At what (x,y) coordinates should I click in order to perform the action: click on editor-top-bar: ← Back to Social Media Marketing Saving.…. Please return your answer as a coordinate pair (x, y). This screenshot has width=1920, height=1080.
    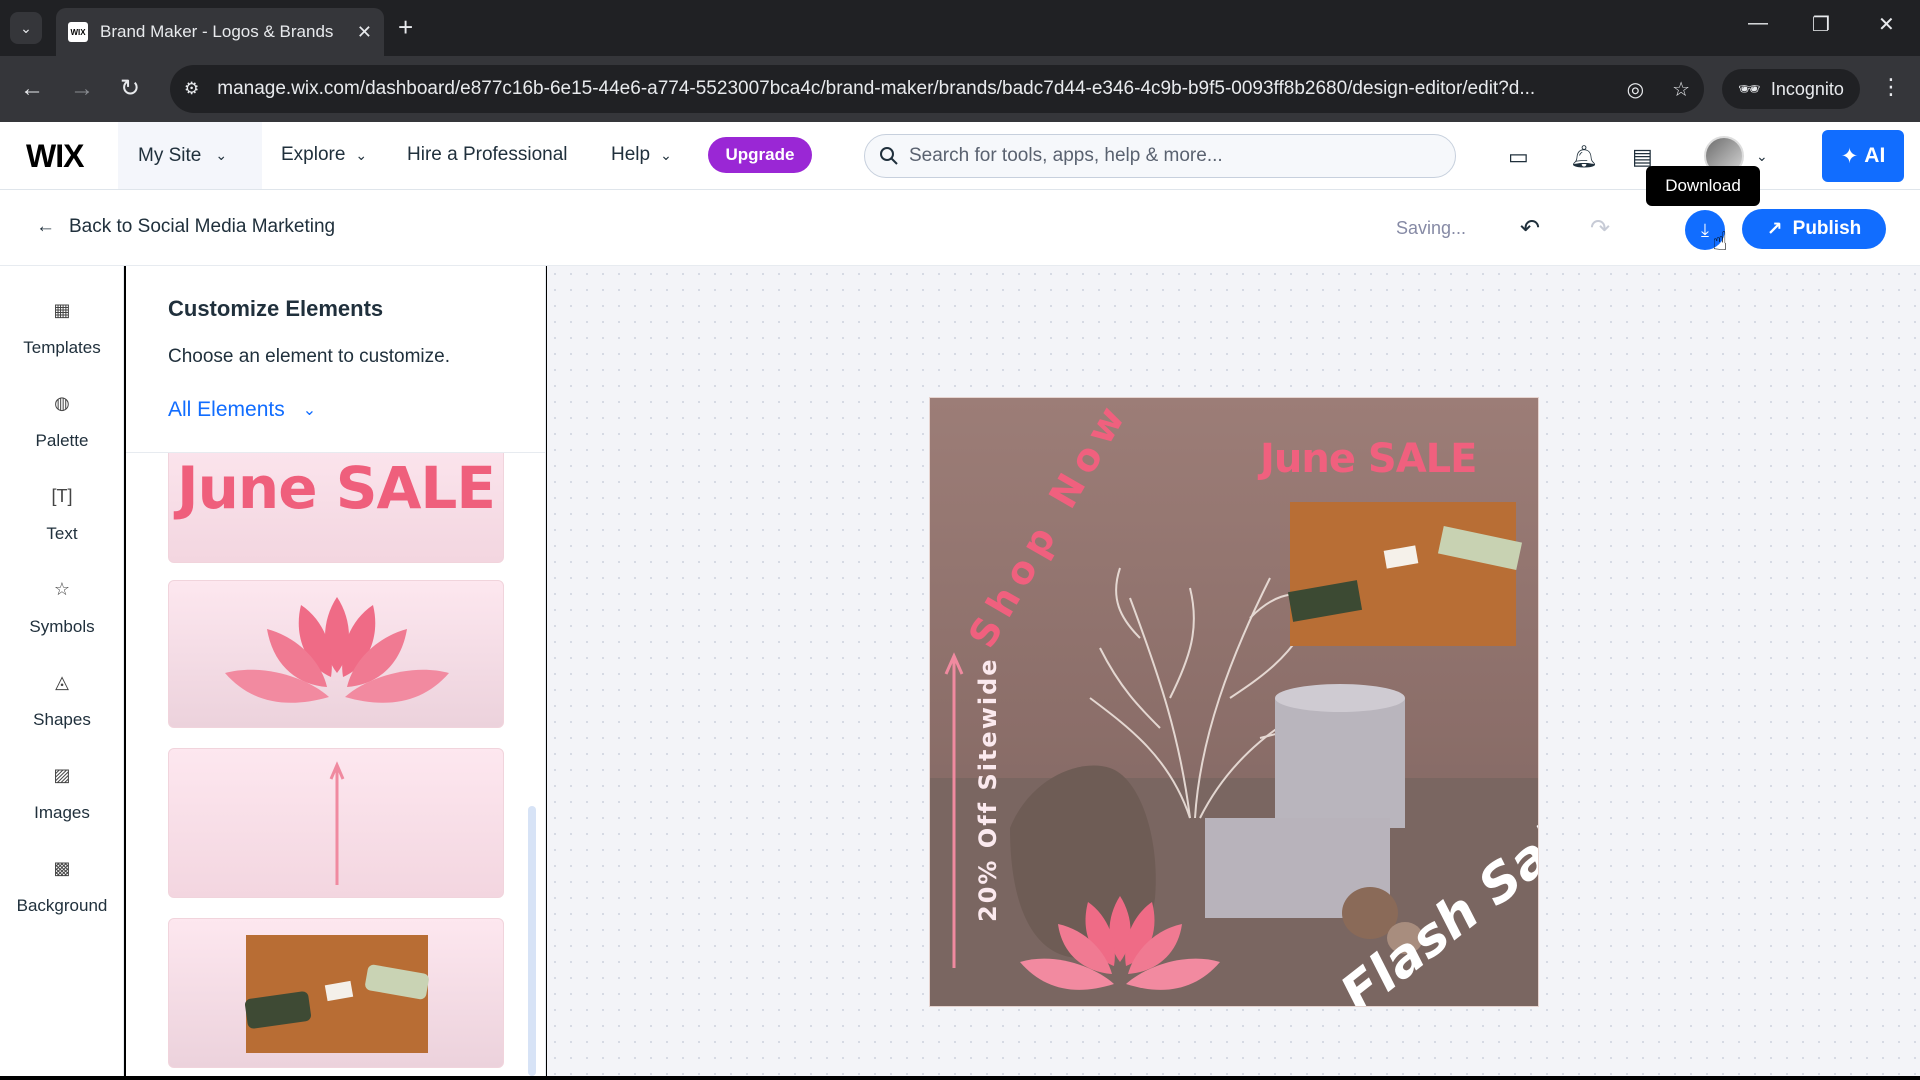
    Looking at the image, I should click on (960, 228).